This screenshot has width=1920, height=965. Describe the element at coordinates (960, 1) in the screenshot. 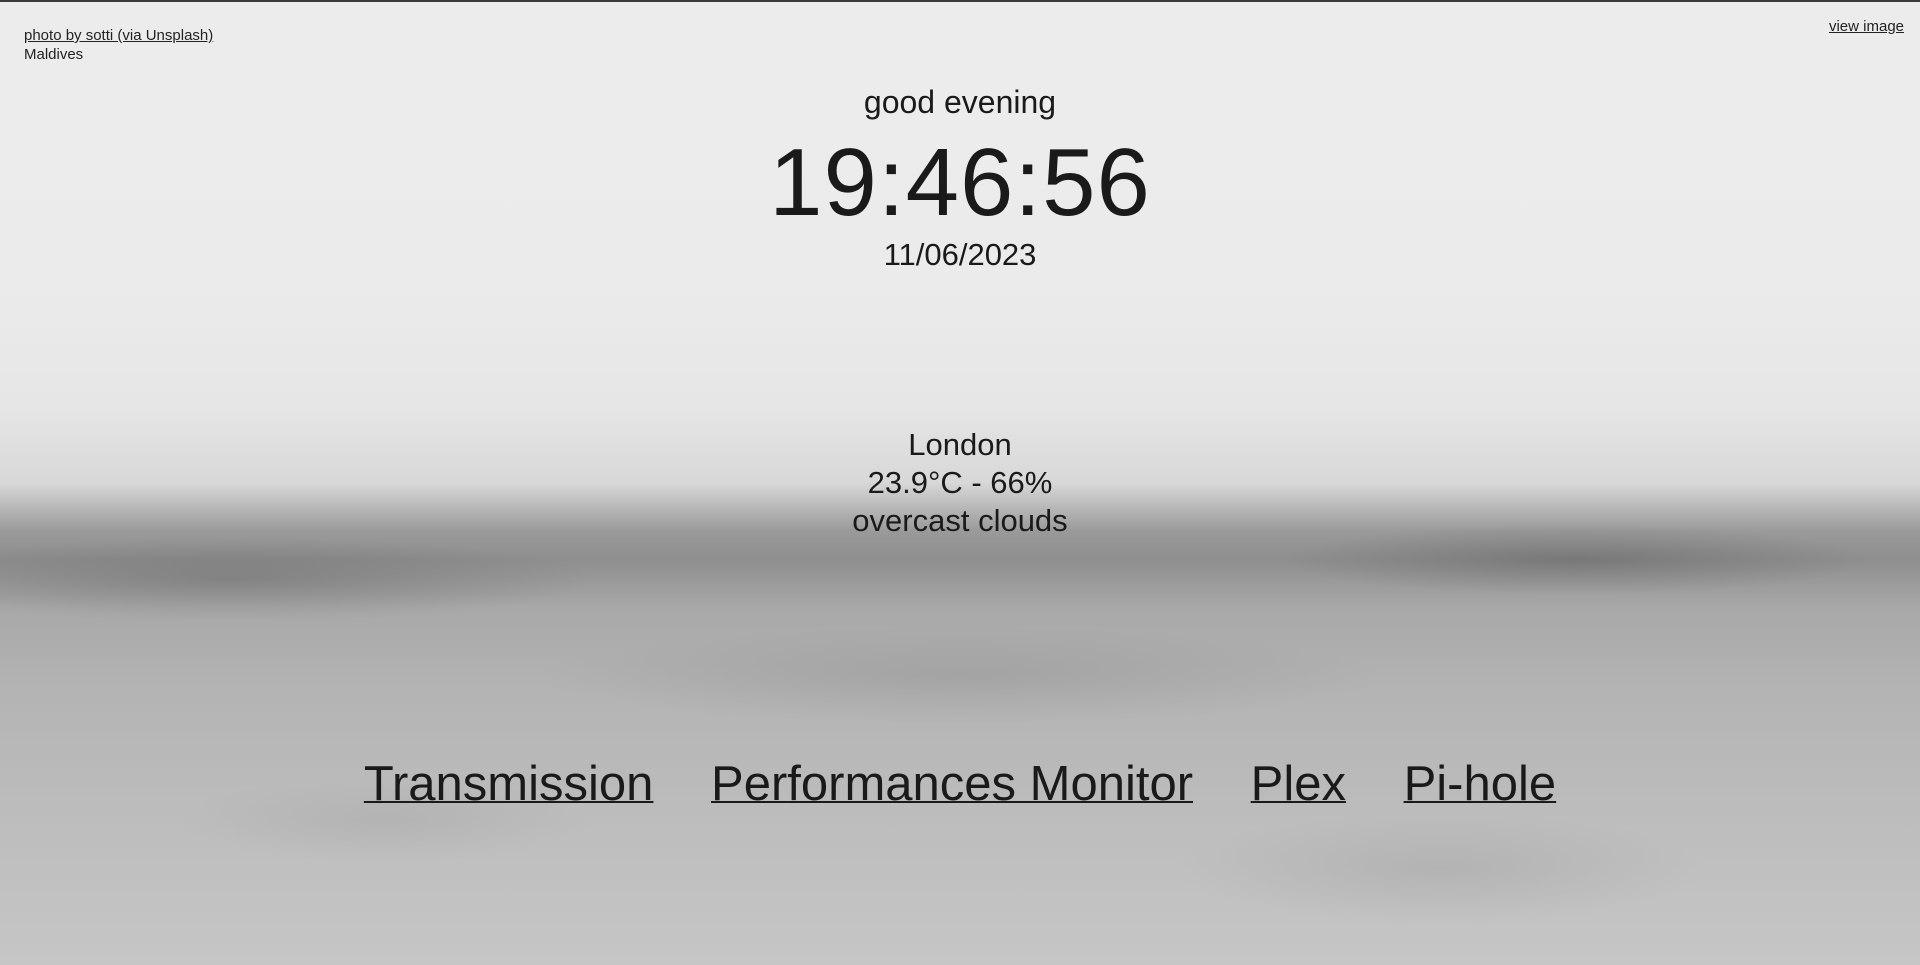

I see `top-border` at that location.